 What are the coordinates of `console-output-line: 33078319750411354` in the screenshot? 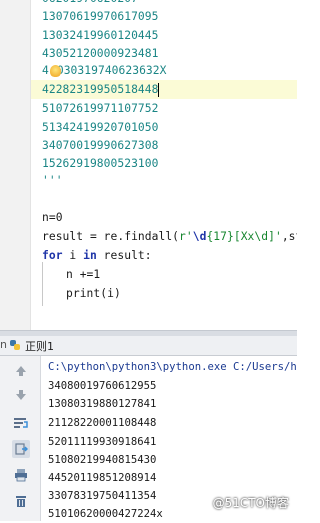 It's located at (102, 496).